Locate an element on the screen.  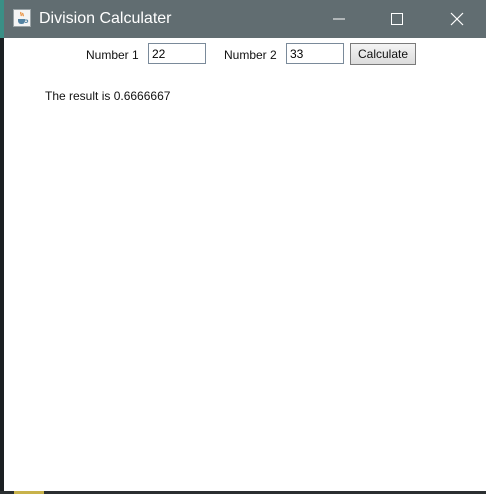
maximize-icon is located at coordinates (397, 19).